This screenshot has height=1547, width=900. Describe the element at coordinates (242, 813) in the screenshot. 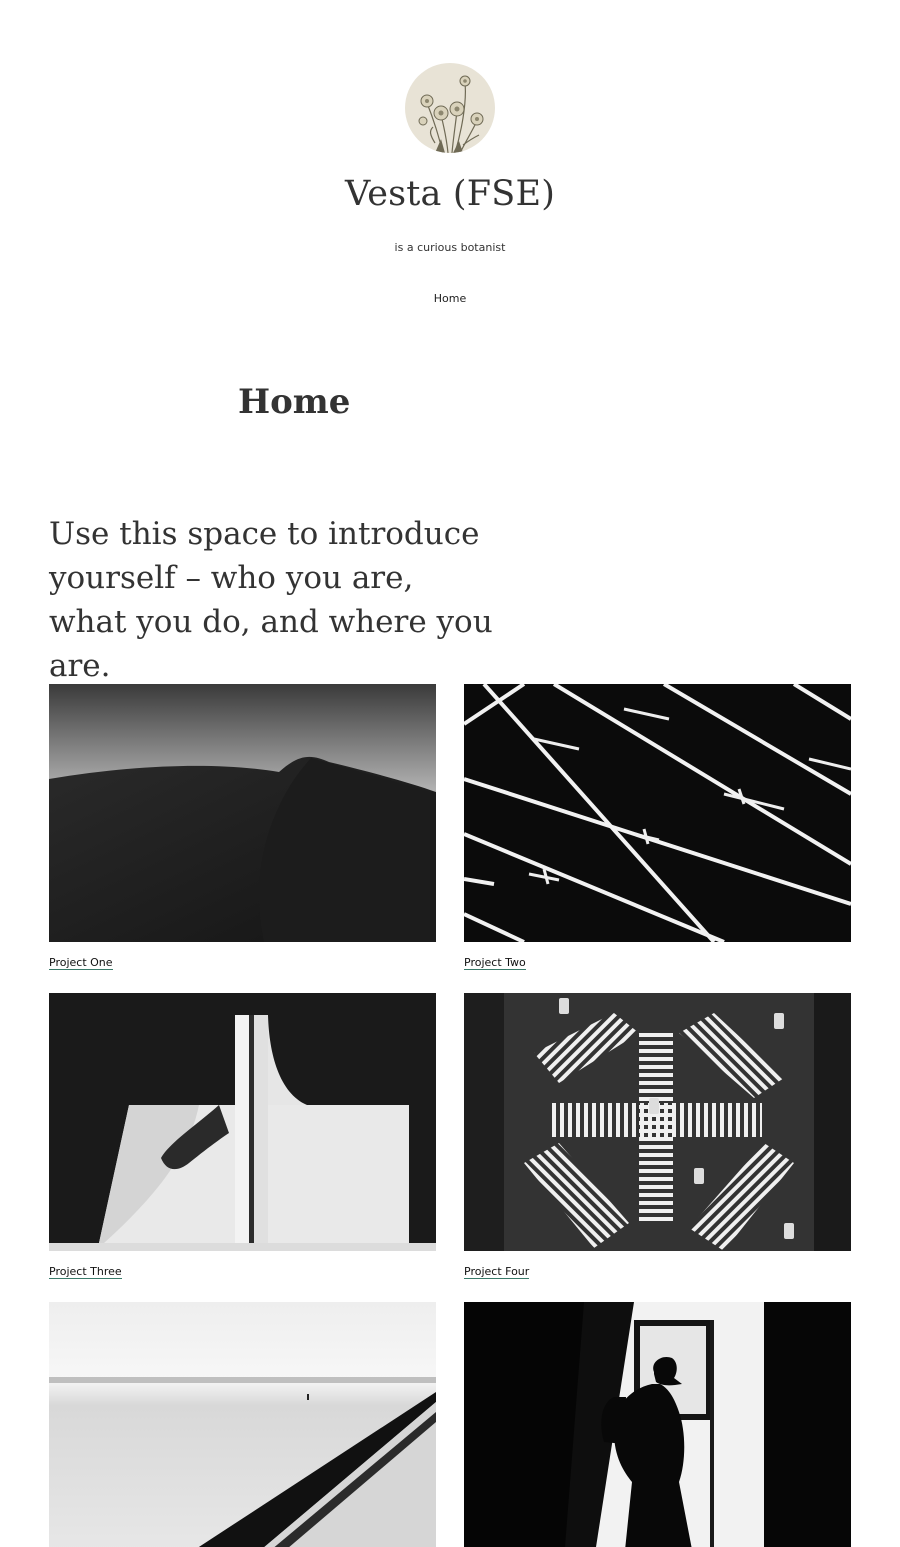

I see `sand-dune-photo` at that location.